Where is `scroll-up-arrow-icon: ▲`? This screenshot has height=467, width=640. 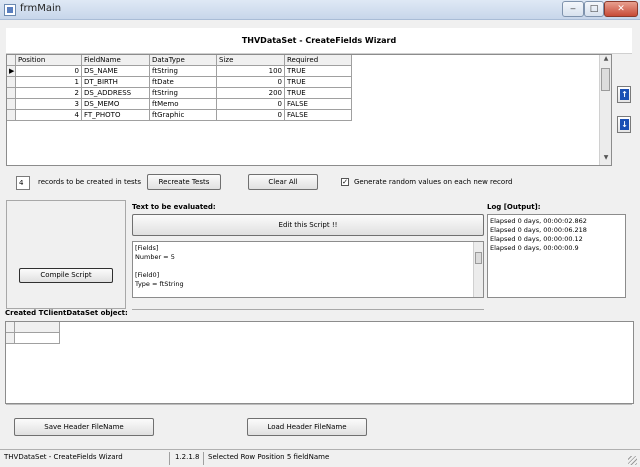
scroll-up-arrow-icon: ▲ is located at coordinates (606, 60).